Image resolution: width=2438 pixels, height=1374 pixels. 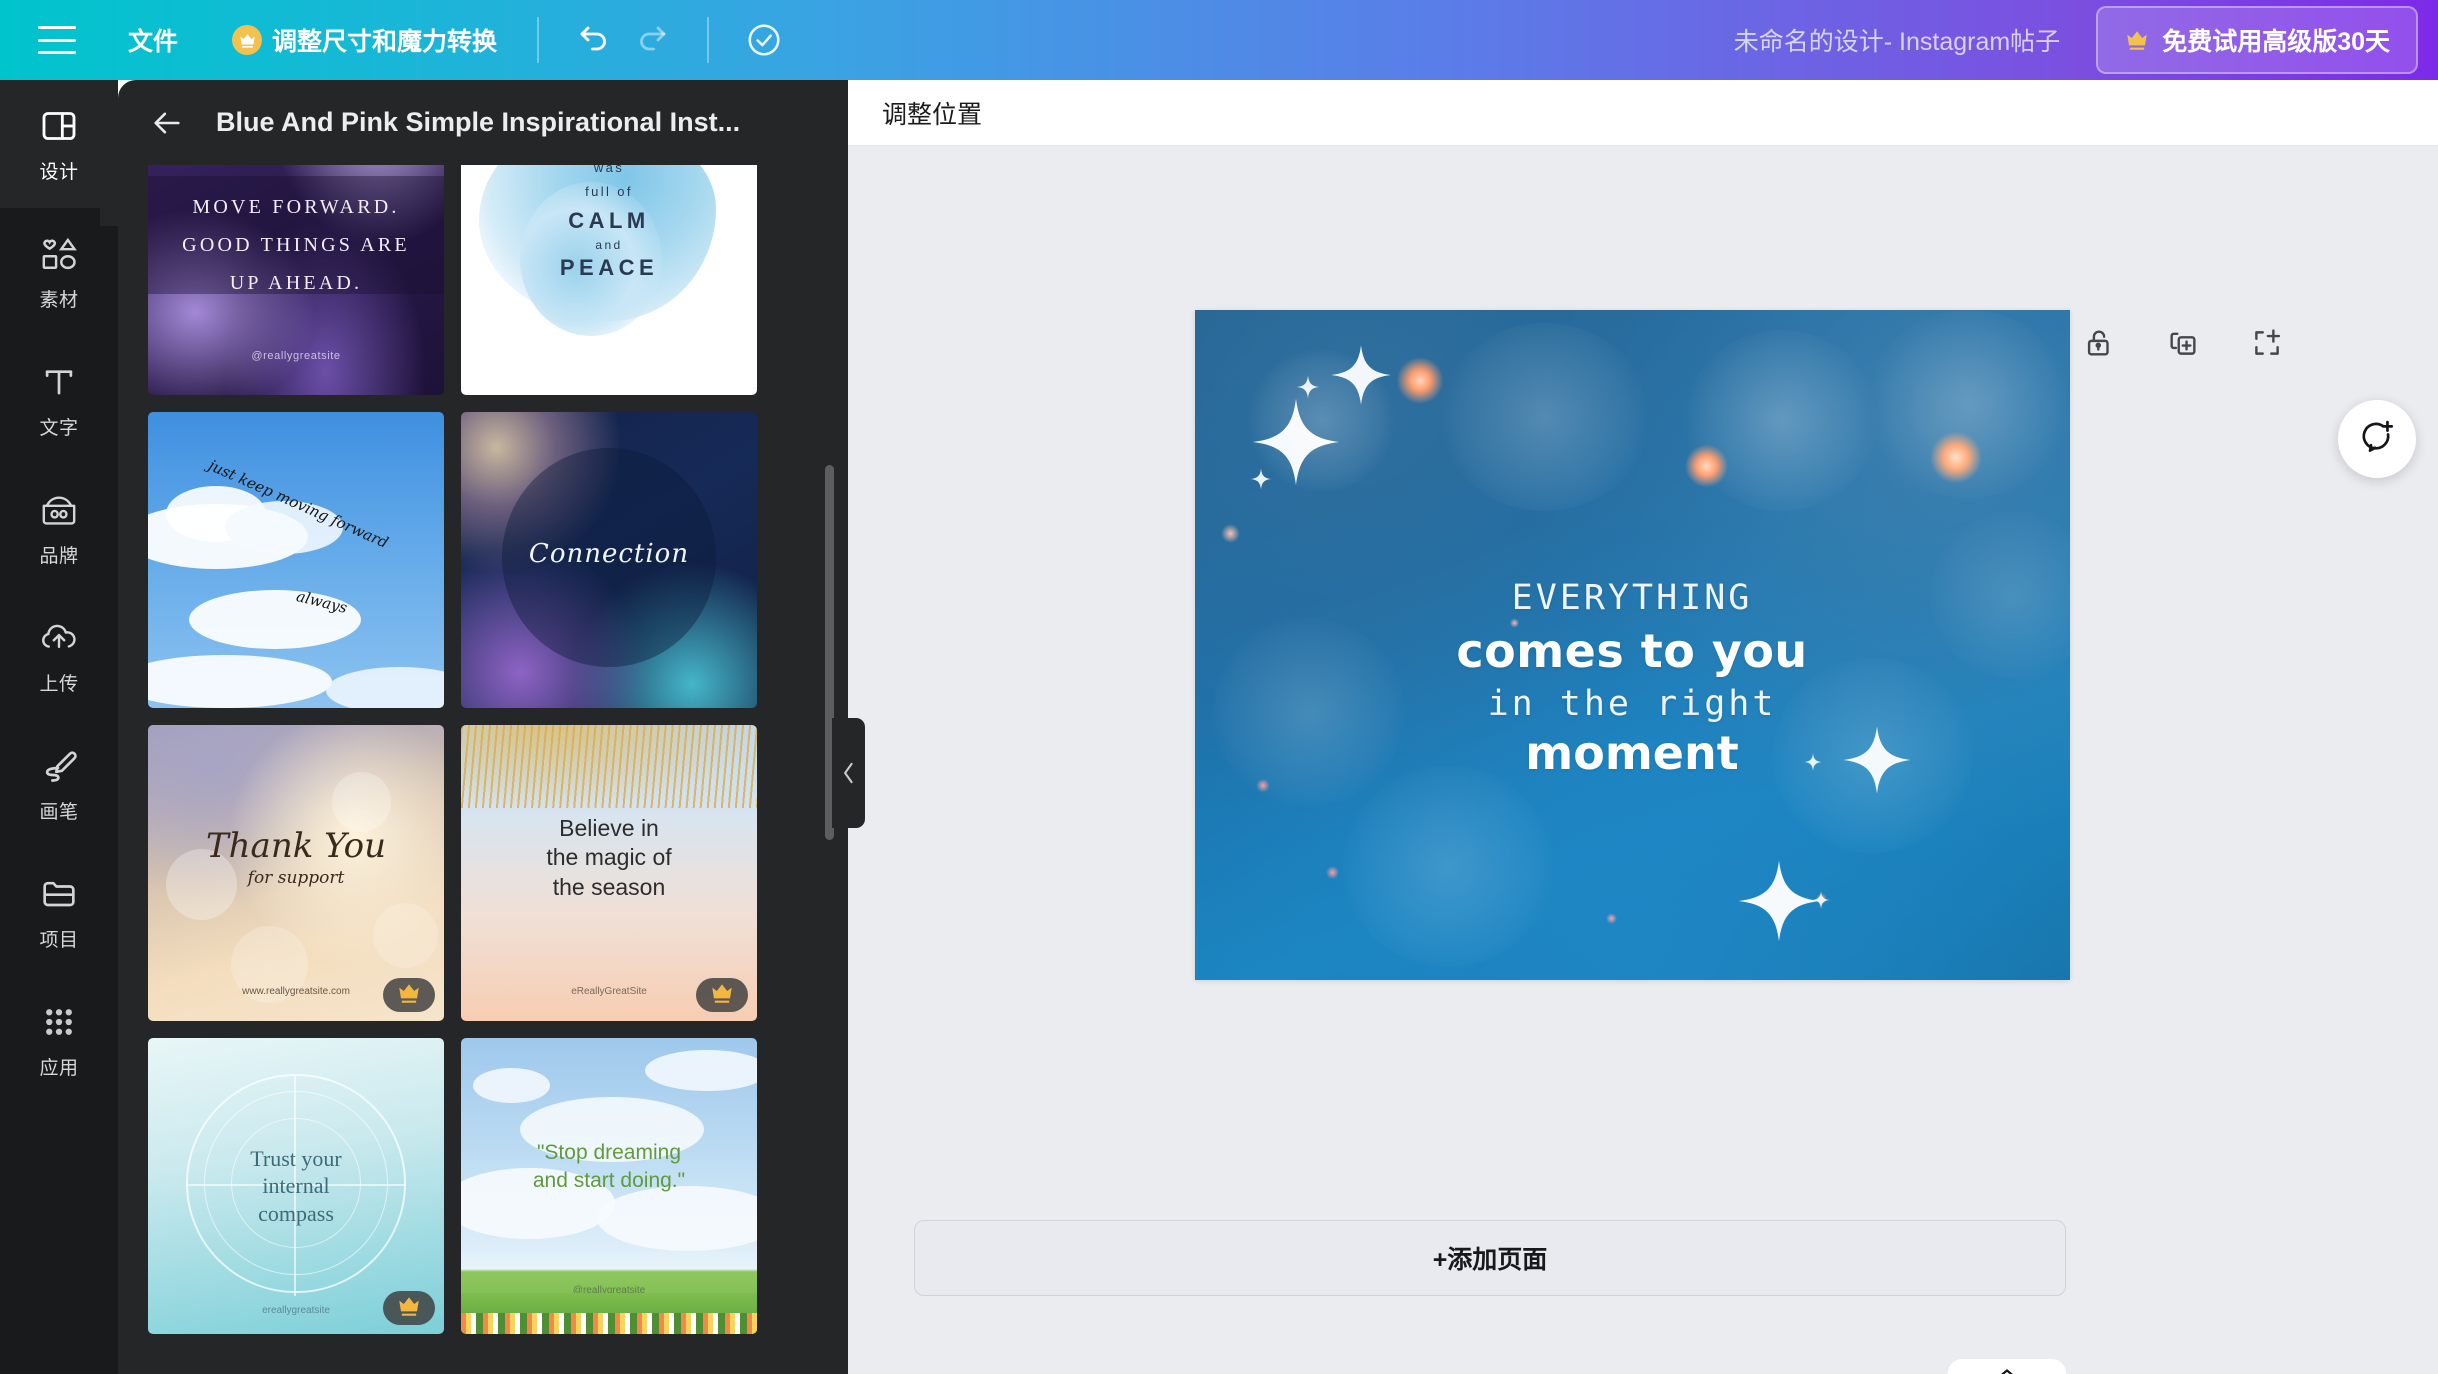 What do you see at coordinates (764, 40) in the screenshot?
I see `cloud-check-icon` at bounding box center [764, 40].